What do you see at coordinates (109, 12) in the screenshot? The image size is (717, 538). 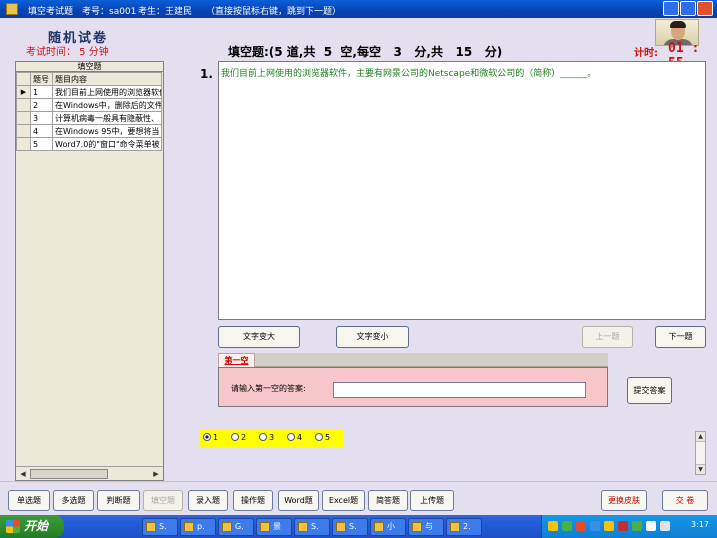 I see `exam-id: 考号：sa001` at bounding box center [109, 12].